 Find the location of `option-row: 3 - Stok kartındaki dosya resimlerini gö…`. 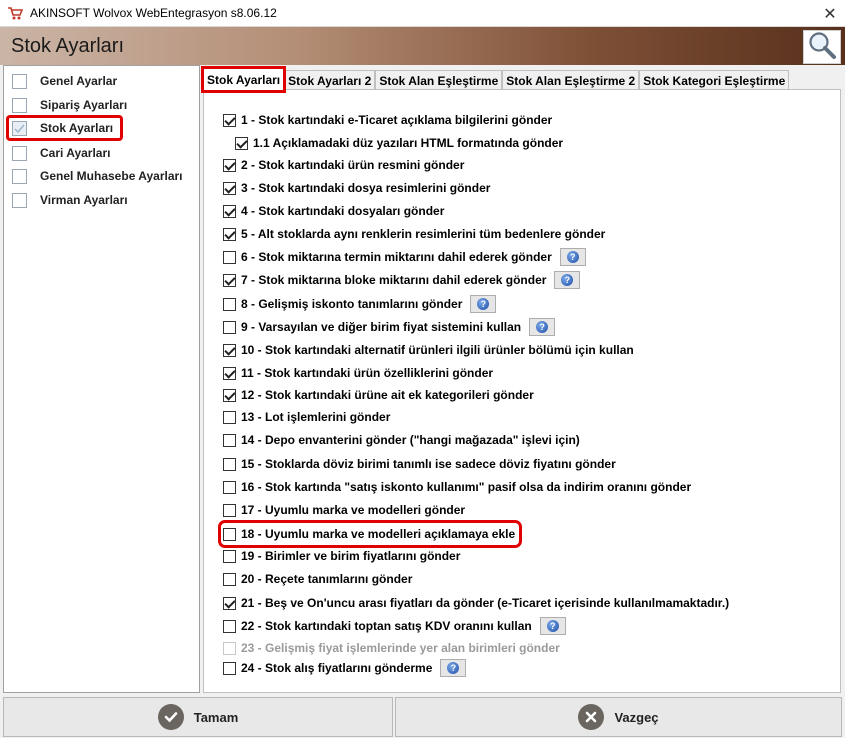

option-row: 3 - Stok kartındaki dosya resimlerini gö… is located at coordinates (356, 188).